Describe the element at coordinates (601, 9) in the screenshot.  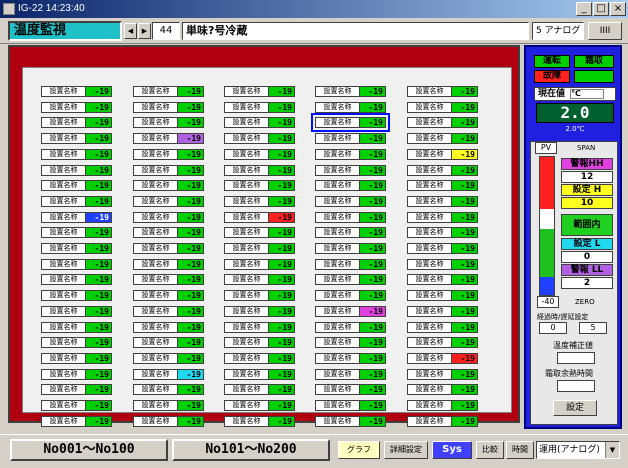
I see `maximize-button: □` at that location.